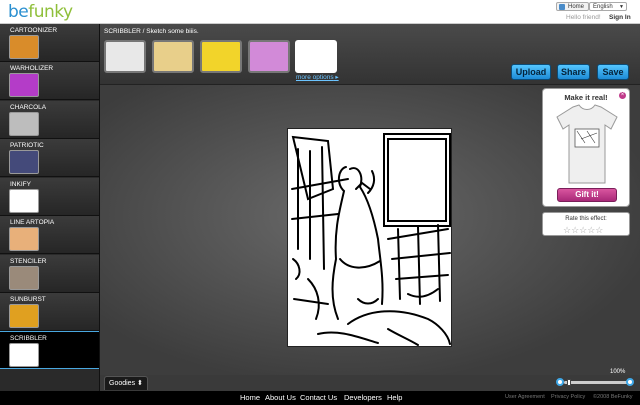 This screenshot has height=405, width=640. What do you see at coordinates (27, 145) in the screenshot?
I see `effect-label: PATRIOTIC` at bounding box center [27, 145].